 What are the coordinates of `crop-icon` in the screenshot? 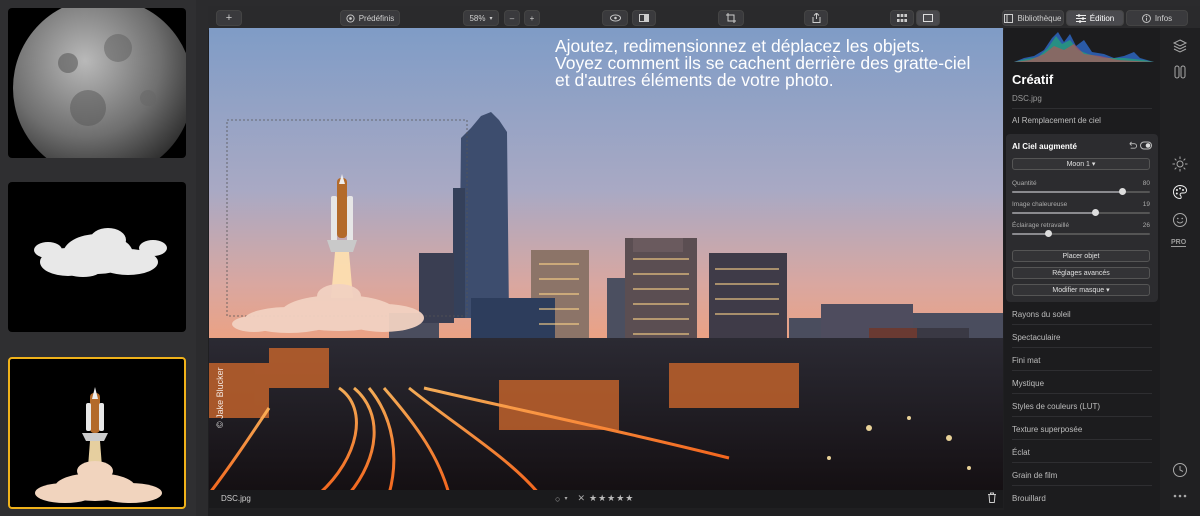 It's located at (731, 18).